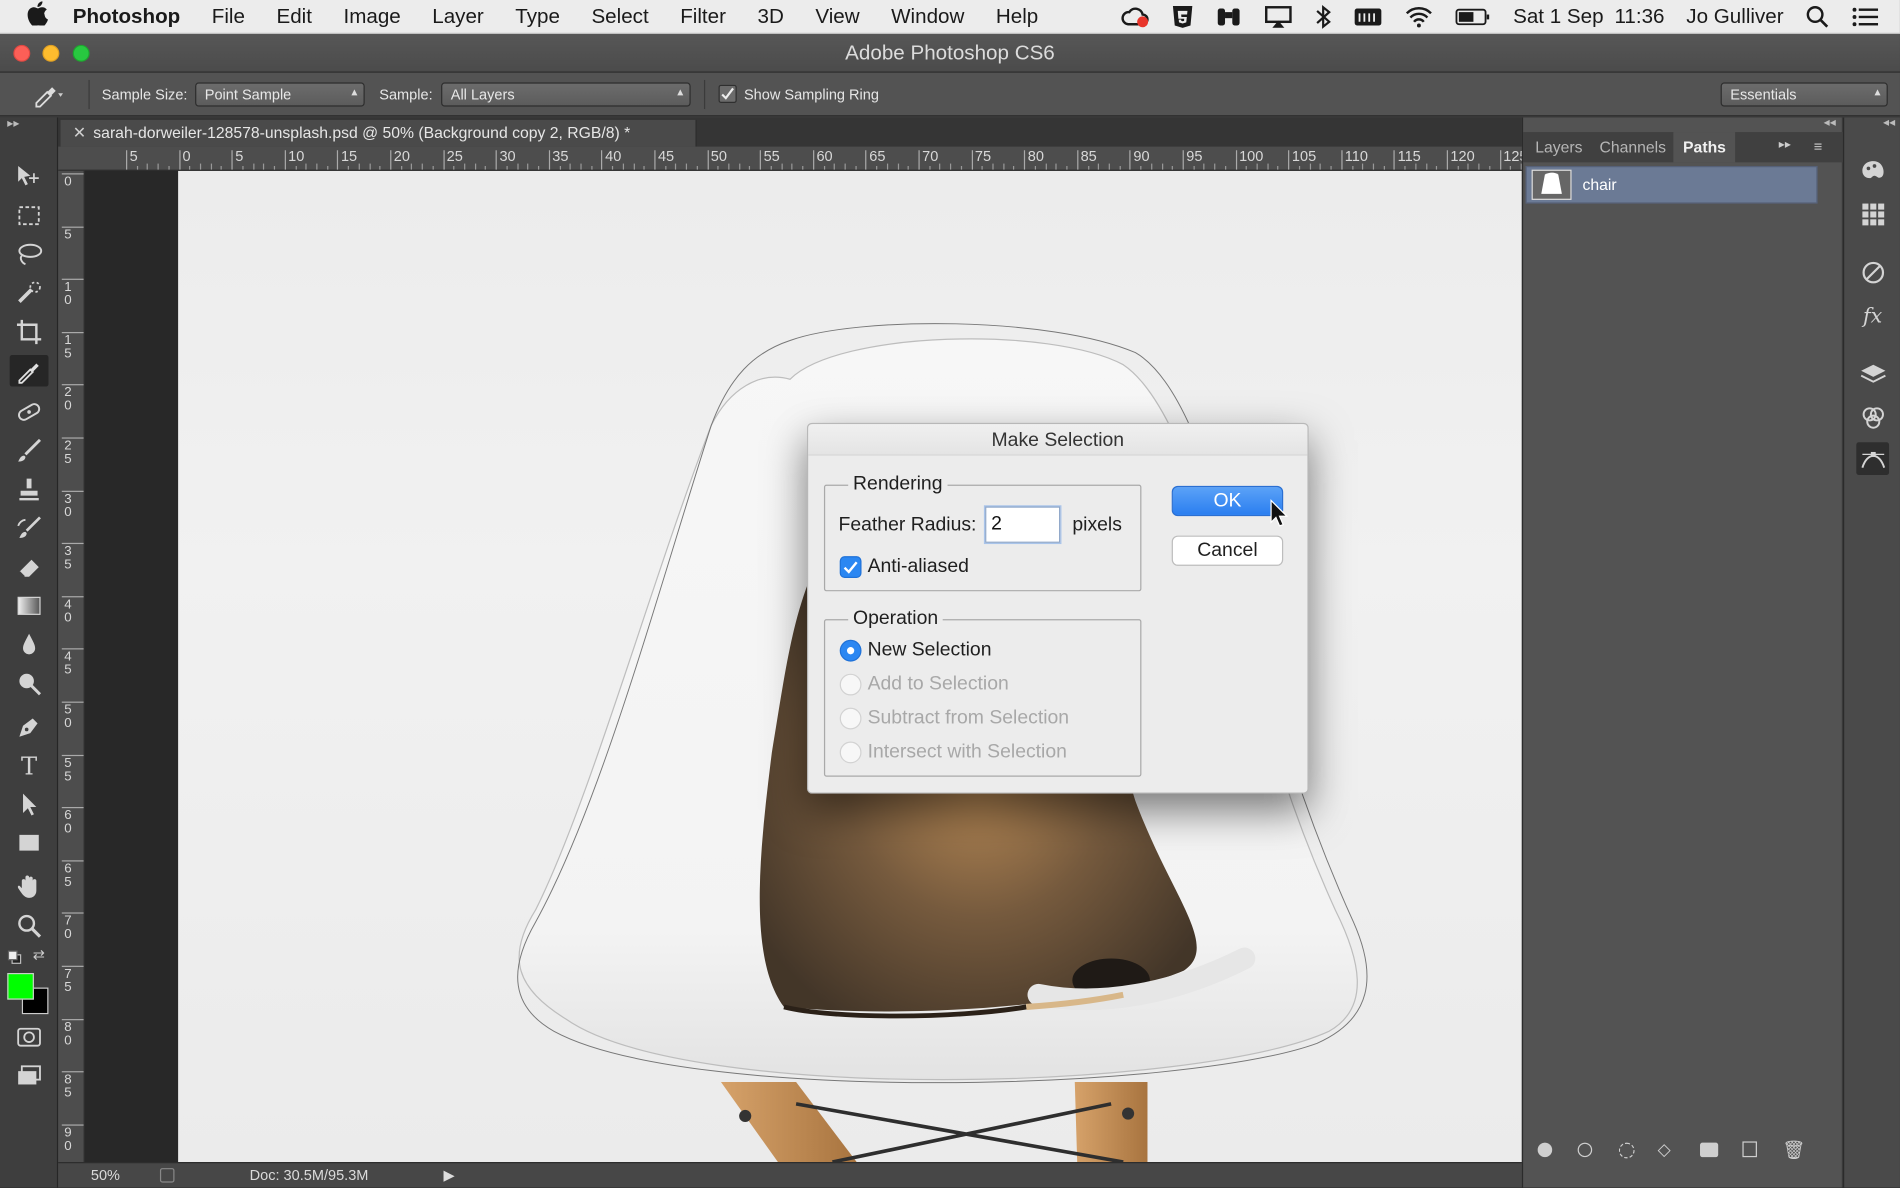  What do you see at coordinates (1277, 17) in the screenshot?
I see `airplay-icon` at bounding box center [1277, 17].